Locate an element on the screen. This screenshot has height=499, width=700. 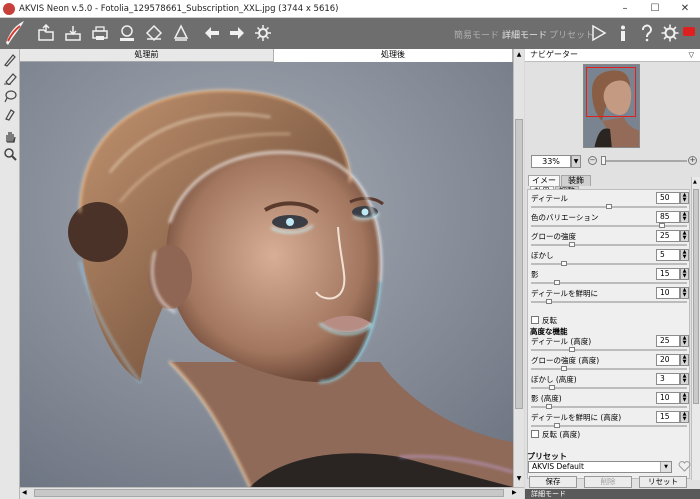
print-icon is located at coordinates (100, 33).